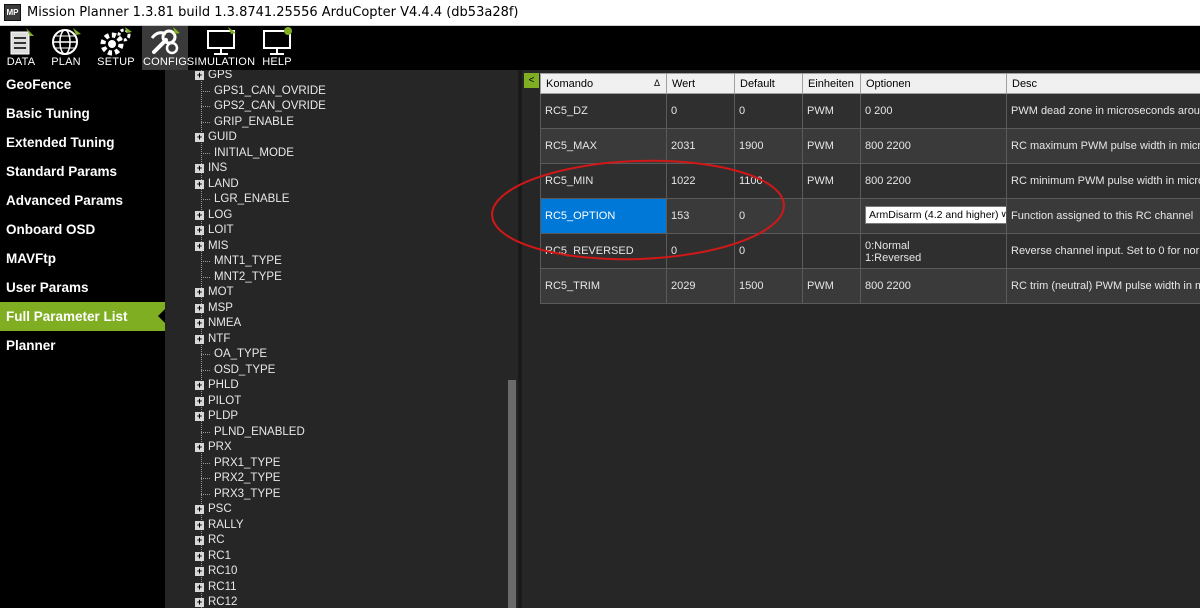 Image resolution: width=1200 pixels, height=608 pixels. I want to click on tree-node: + GPS, so click(213, 77).